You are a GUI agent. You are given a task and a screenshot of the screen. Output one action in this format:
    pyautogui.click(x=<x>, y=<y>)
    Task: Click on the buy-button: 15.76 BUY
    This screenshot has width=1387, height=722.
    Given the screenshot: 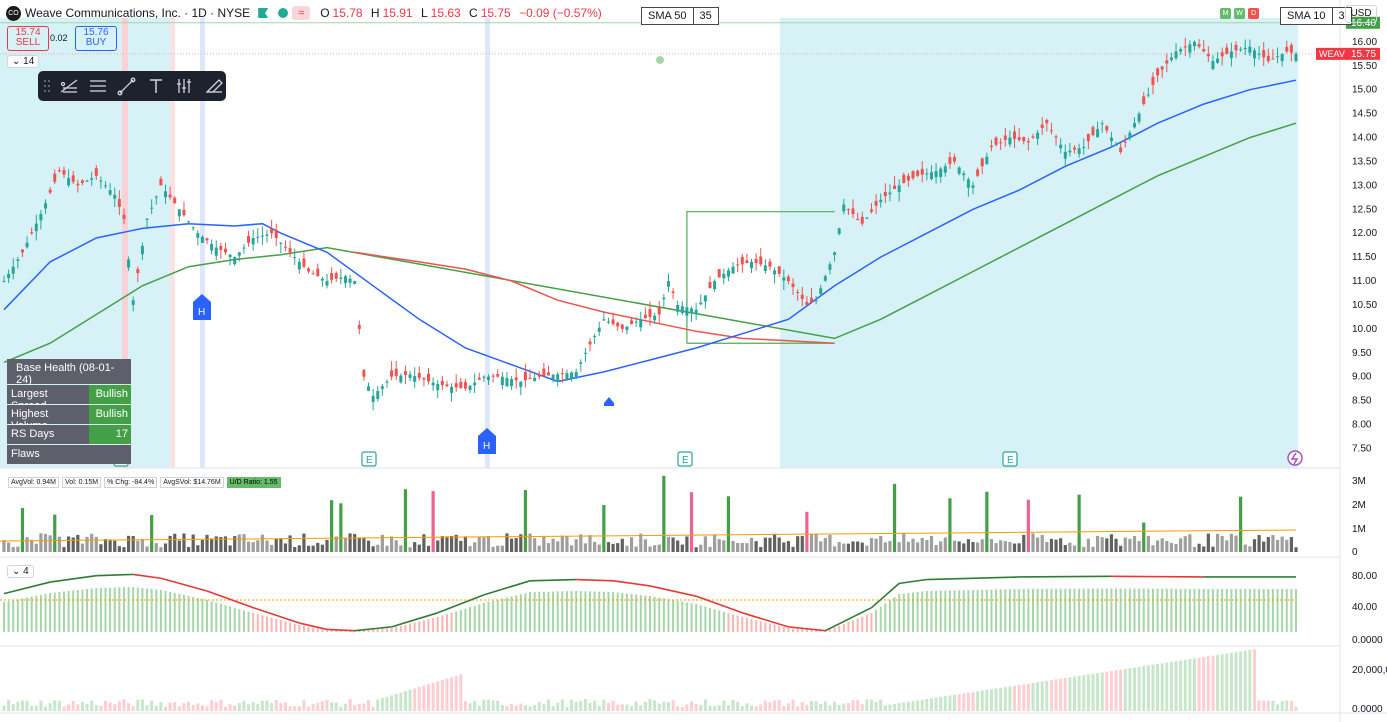 What is the action you would take?
    pyautogui.click(x=96, y=38)
    